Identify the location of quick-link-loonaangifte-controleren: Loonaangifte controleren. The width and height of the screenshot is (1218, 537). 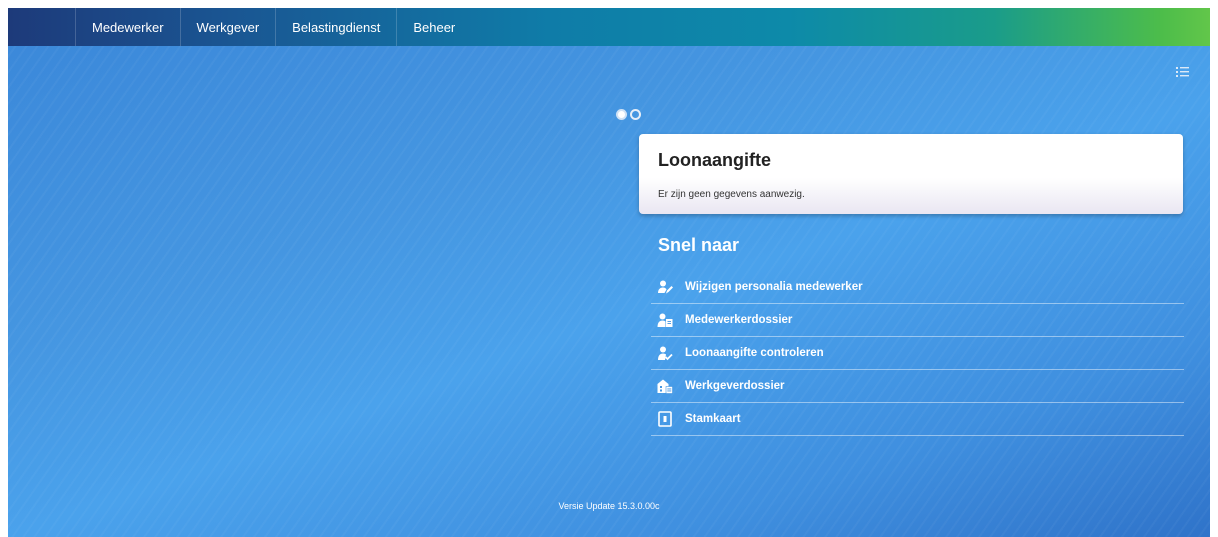
(917, 353).